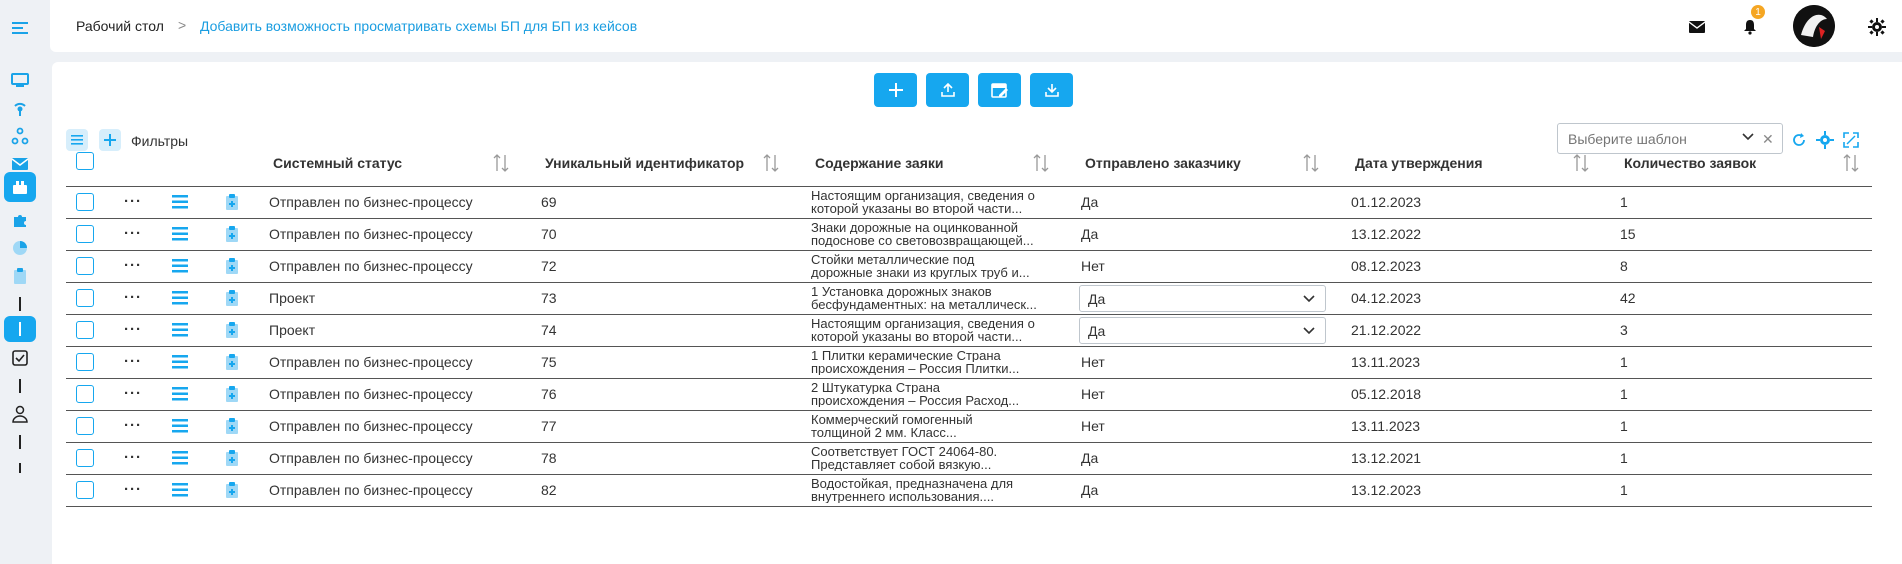 Image resolution: width=1902 pixels, height=564 pixels. Describe the element at coordinates (1814, 26) in the screenshot. I see `avatar` at that location.